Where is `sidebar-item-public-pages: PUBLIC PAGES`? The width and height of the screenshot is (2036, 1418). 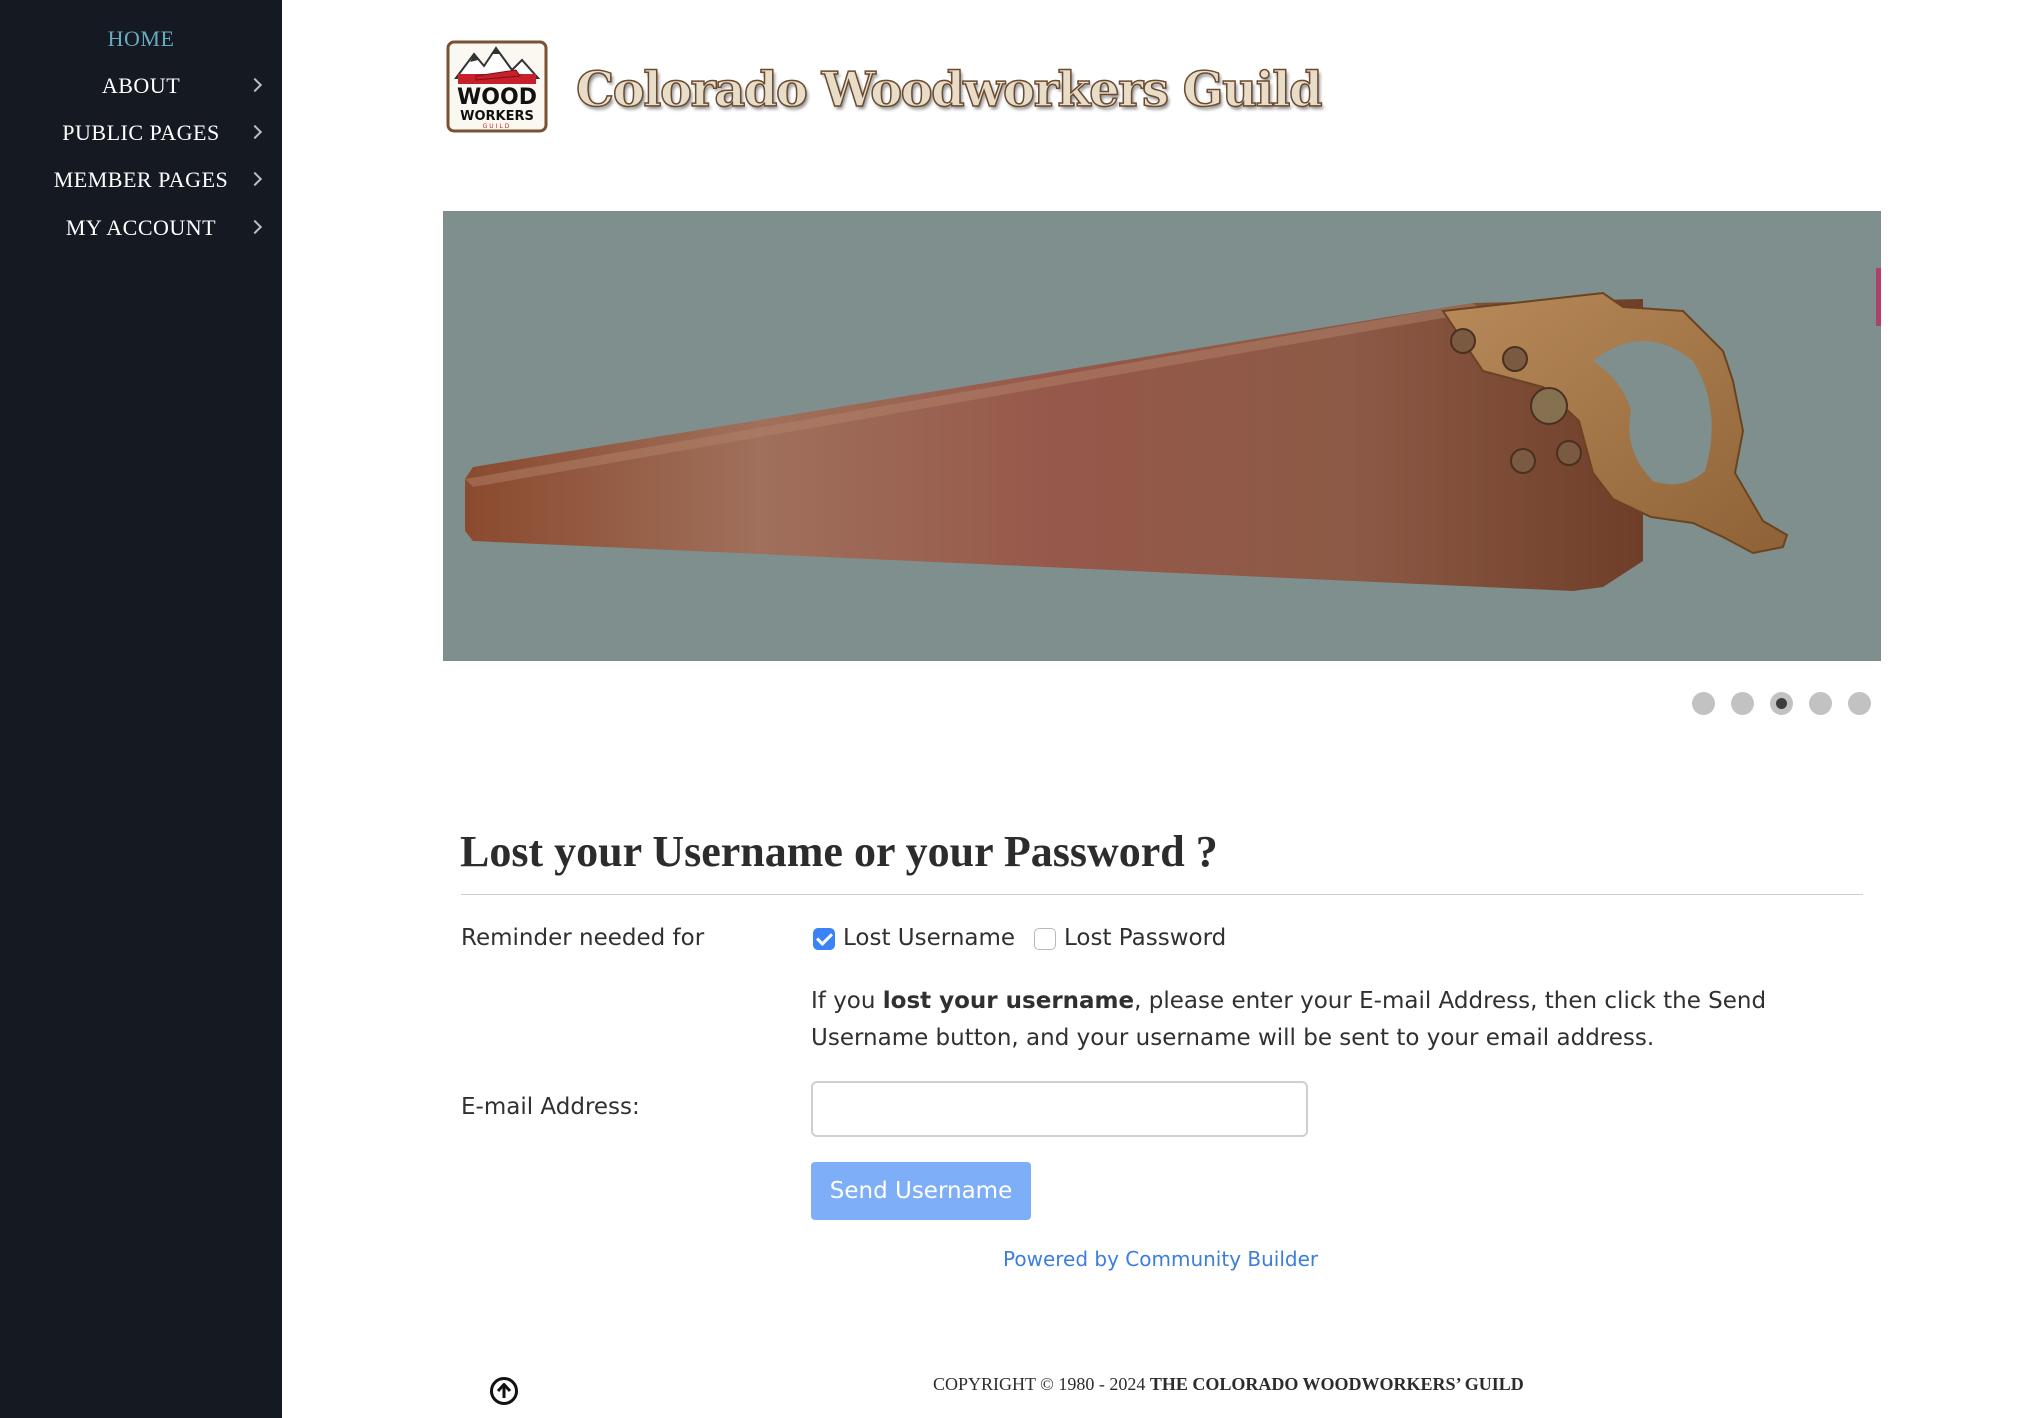 sidebar-item-public-pages: PUBLIC PAGES is located at coordinates (141, 133).